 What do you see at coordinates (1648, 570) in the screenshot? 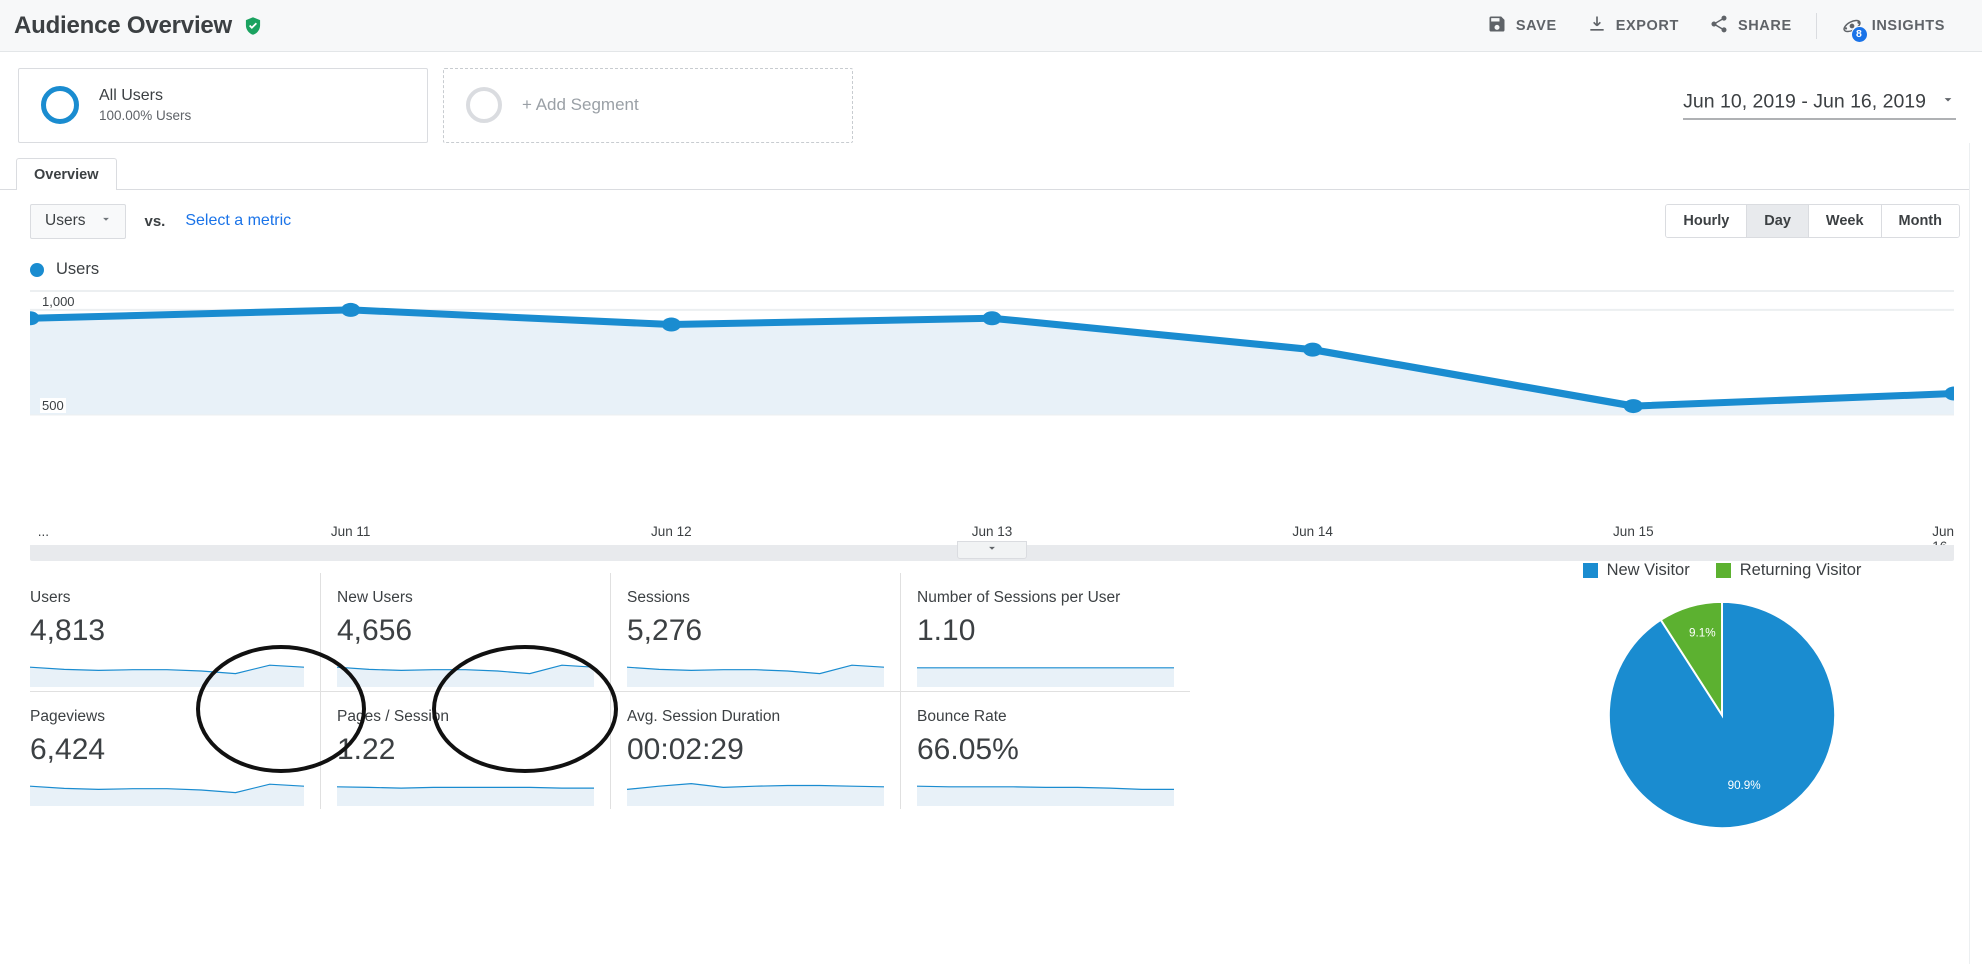
I see `pie-legend-label-new-visitor: New Visitor` at bounding box center [1648, 570].